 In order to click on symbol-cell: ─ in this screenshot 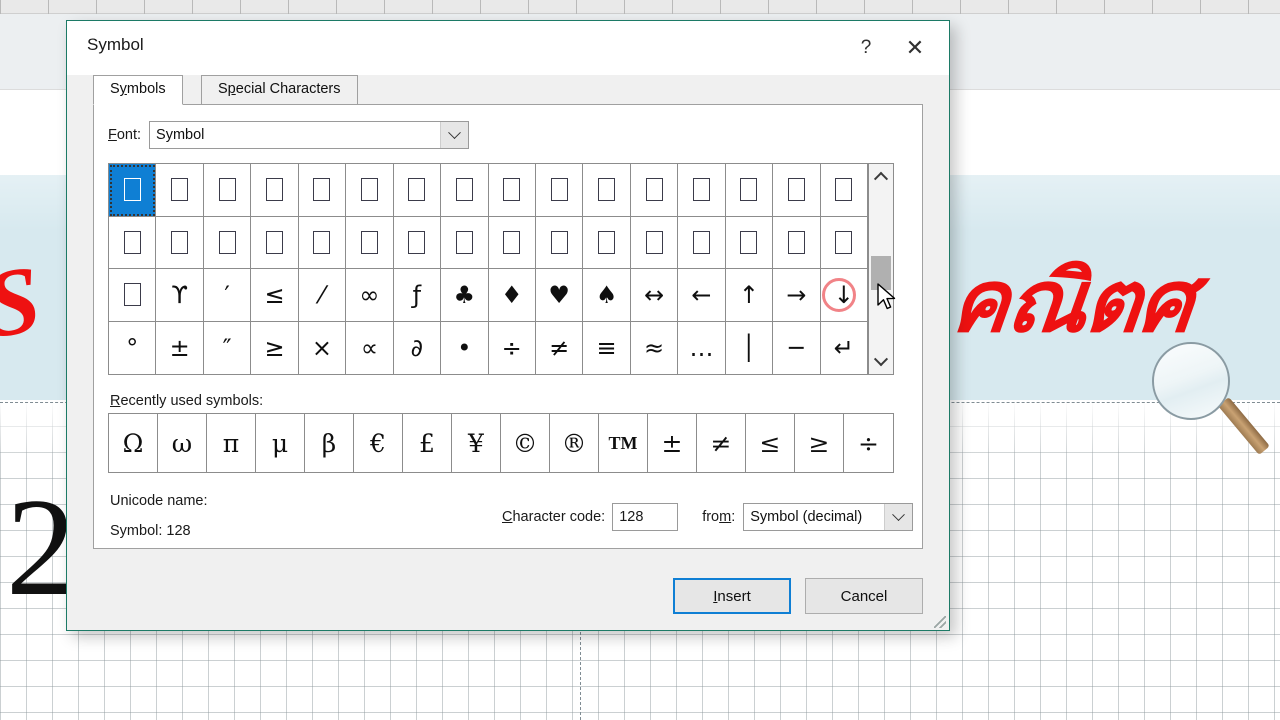, I will do `click(797, 347)`.